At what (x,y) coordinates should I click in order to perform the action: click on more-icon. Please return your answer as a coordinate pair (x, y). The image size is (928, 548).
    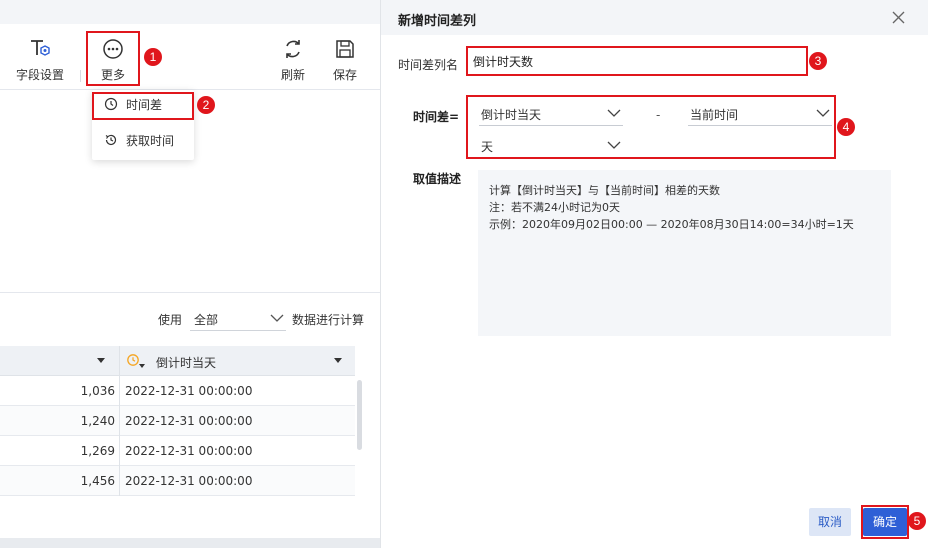
    Looking at the image, I should click on (113, 49).